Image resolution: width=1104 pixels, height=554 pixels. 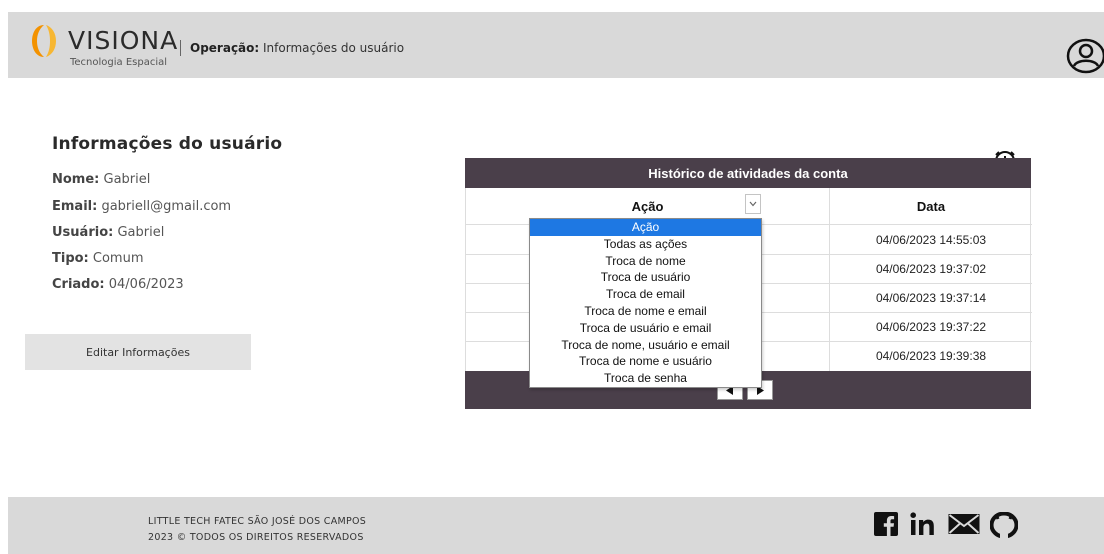 What do you see at coordinates (1085, 56) in the screenshot?
I see `user-profile-icon` at bounding box center [1085, 56].